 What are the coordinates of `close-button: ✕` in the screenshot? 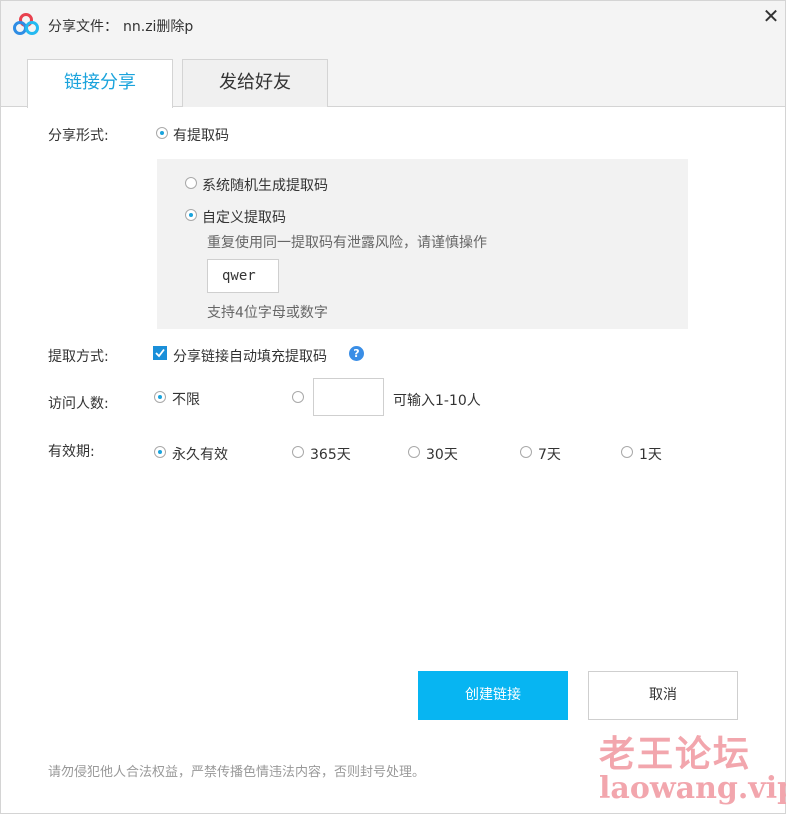 It's located at (771, 16).